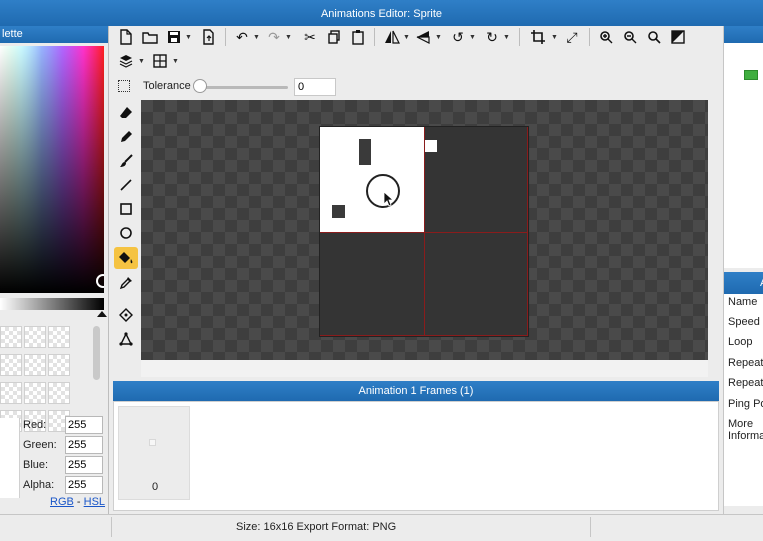  I want to click on pencil-icon, so click(126, 137).